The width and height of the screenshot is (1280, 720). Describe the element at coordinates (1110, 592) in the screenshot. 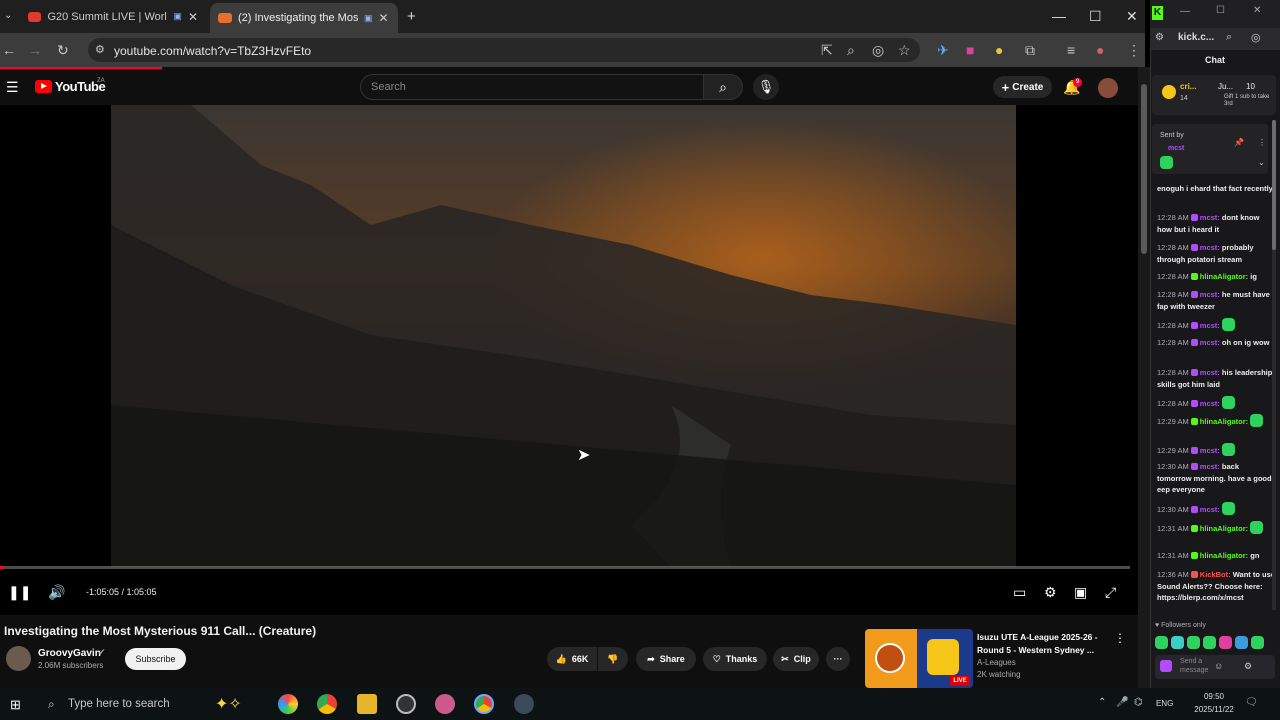

I see `fullscreen-button: ⤢` at that location.